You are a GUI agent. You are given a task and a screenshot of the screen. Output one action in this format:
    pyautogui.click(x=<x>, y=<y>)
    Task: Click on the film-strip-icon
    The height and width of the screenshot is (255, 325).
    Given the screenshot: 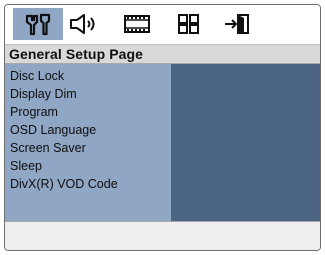 What is the action you would take?
    pyautogui.click(x=137, y=24)
    